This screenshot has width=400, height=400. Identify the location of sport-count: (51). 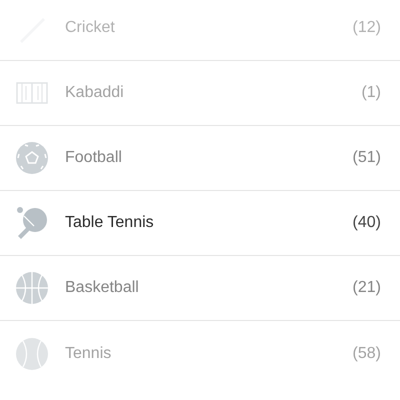
(366, 158).